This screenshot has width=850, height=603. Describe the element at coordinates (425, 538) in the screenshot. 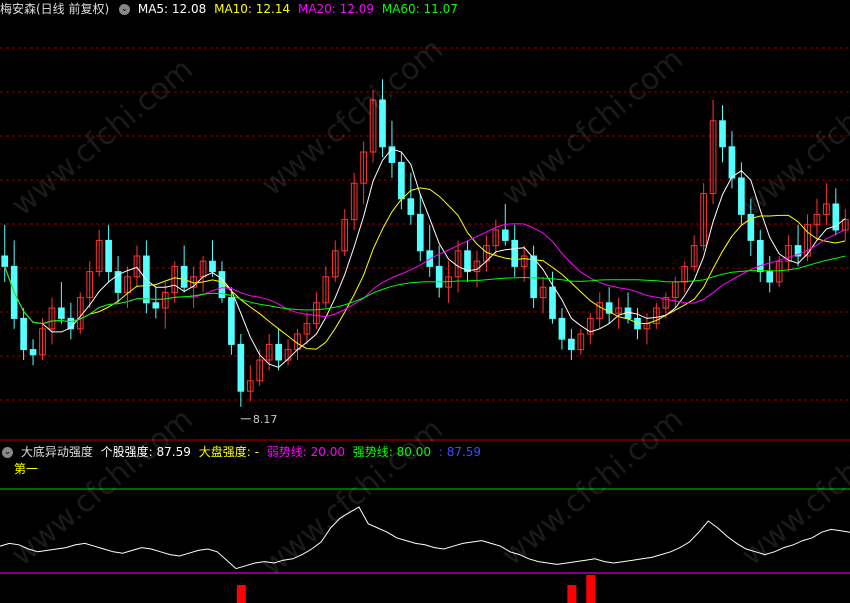

I see `strength-line` at that location.